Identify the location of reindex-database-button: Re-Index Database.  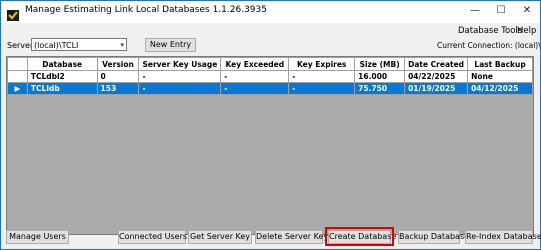
(503, 237).